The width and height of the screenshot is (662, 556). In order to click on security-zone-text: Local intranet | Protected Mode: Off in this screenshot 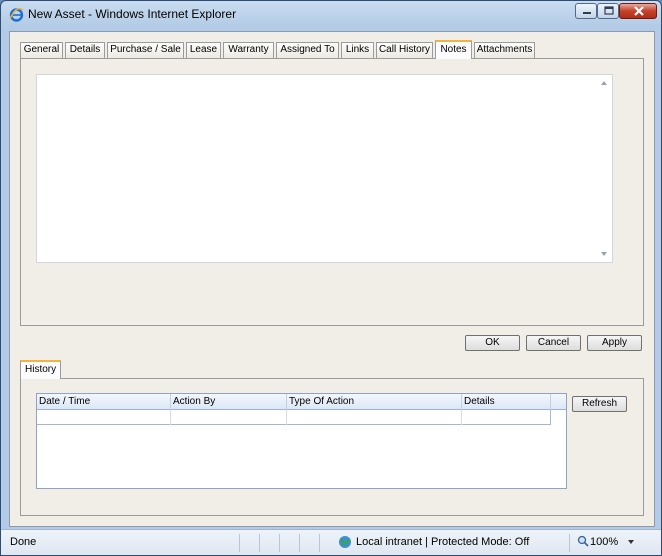, I will do `click(442, 542)`.